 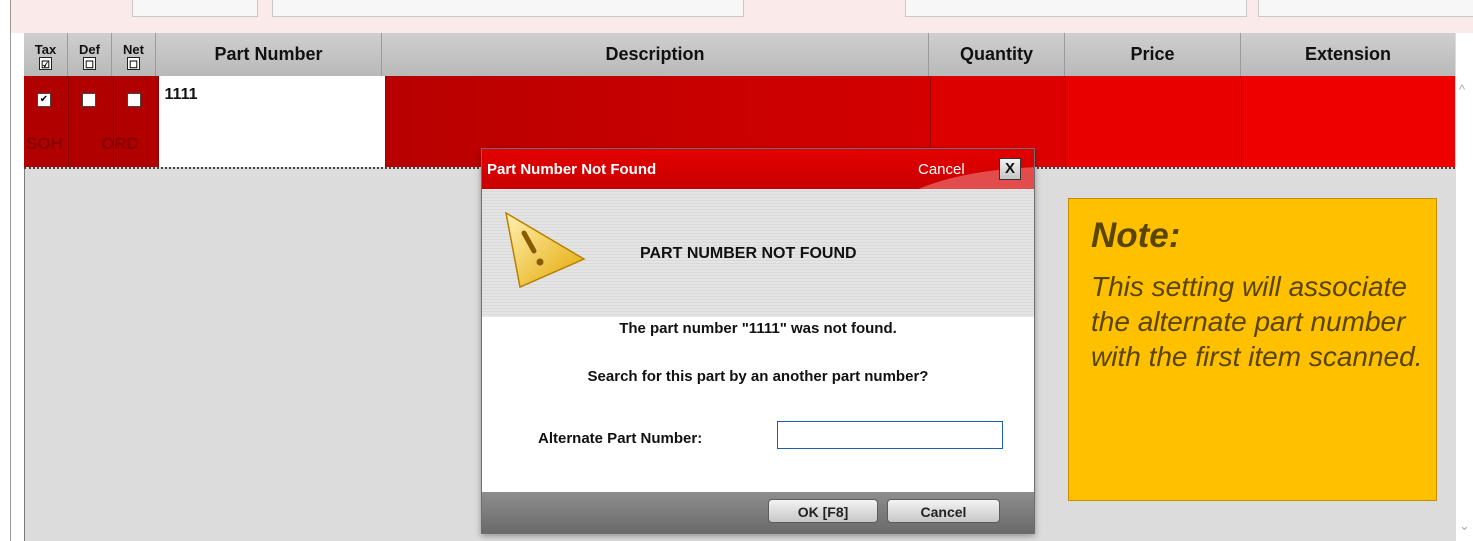 I want to click on titlebar-cancel-link: Cancel, so click(x=941, y=169).